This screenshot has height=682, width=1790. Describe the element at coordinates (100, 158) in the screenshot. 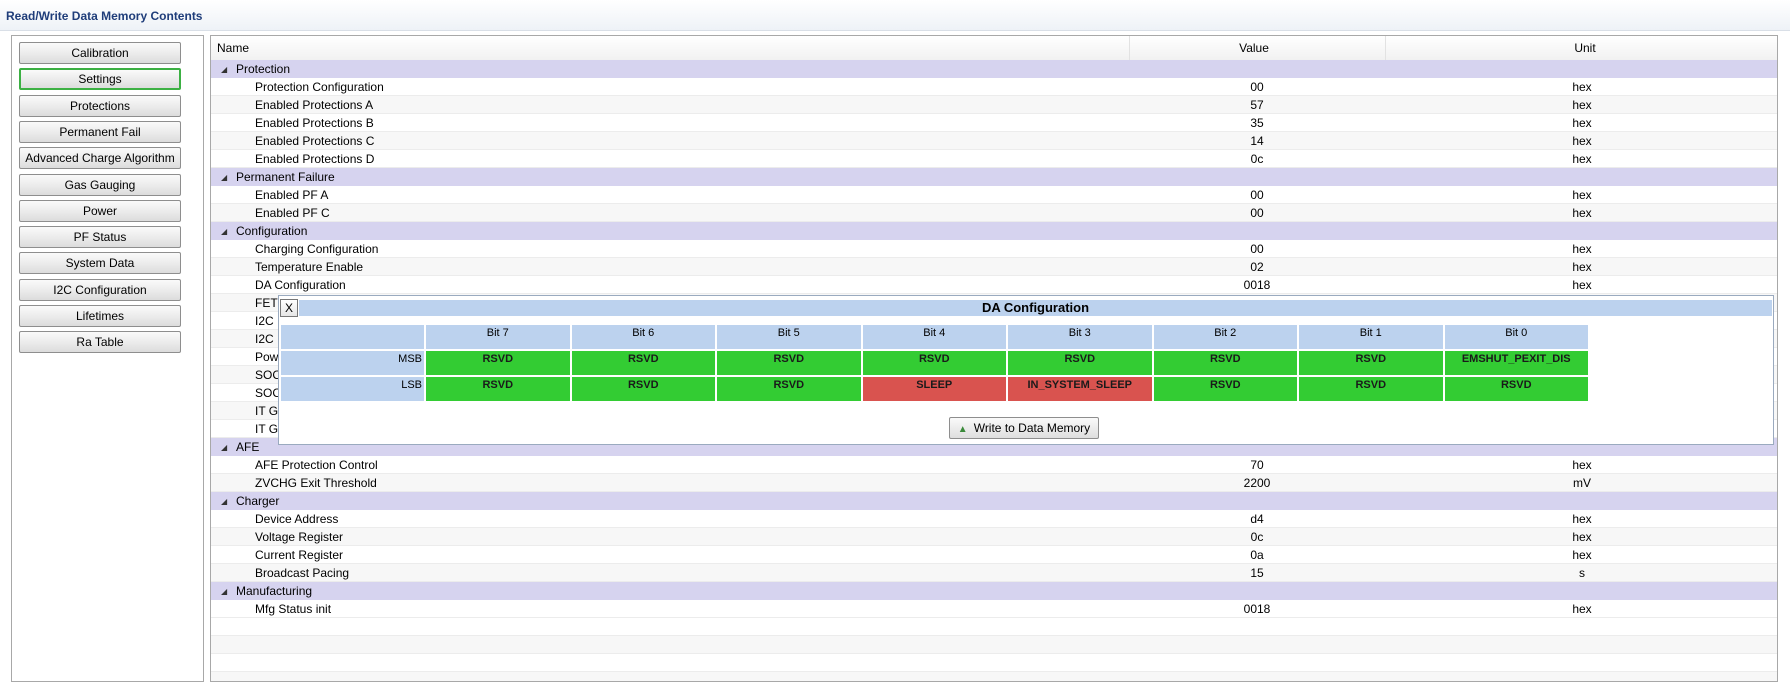

I see `sidebar-item-advanced-charge-algorithm: Advanced Charge Algorithm` at that location.